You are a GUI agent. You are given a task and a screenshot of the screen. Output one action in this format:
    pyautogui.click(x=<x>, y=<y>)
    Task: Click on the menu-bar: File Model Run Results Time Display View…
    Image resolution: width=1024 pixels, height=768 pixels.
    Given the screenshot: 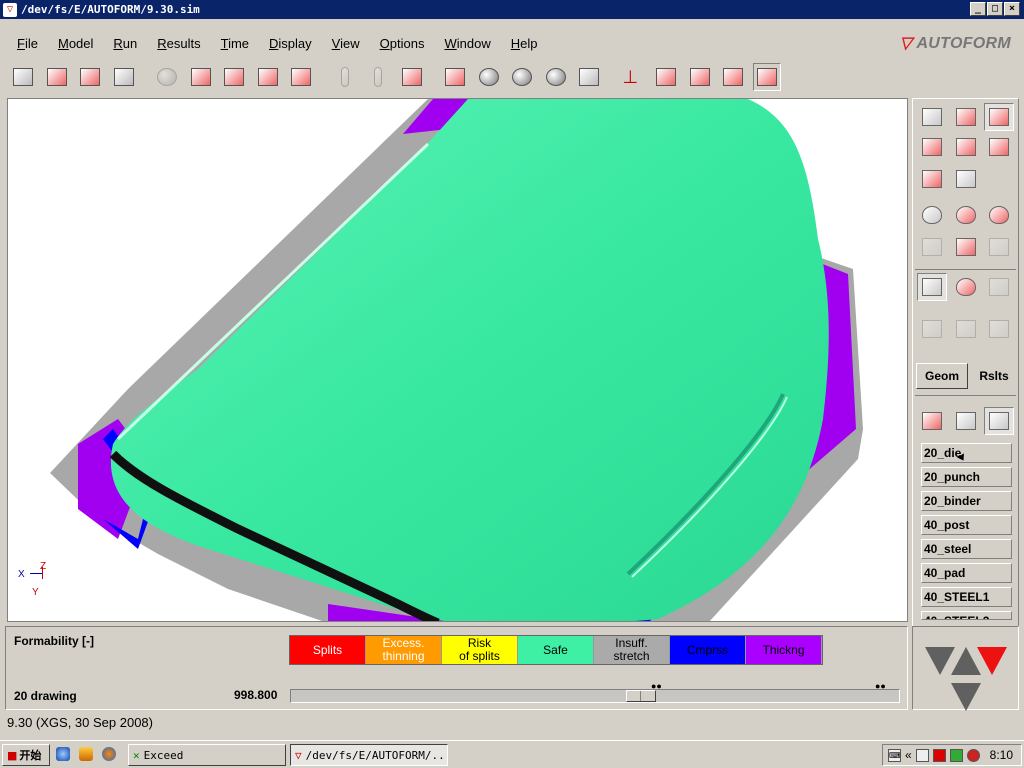 What is the action you would take?
    pyautogui.click(x=512, y=43)
    